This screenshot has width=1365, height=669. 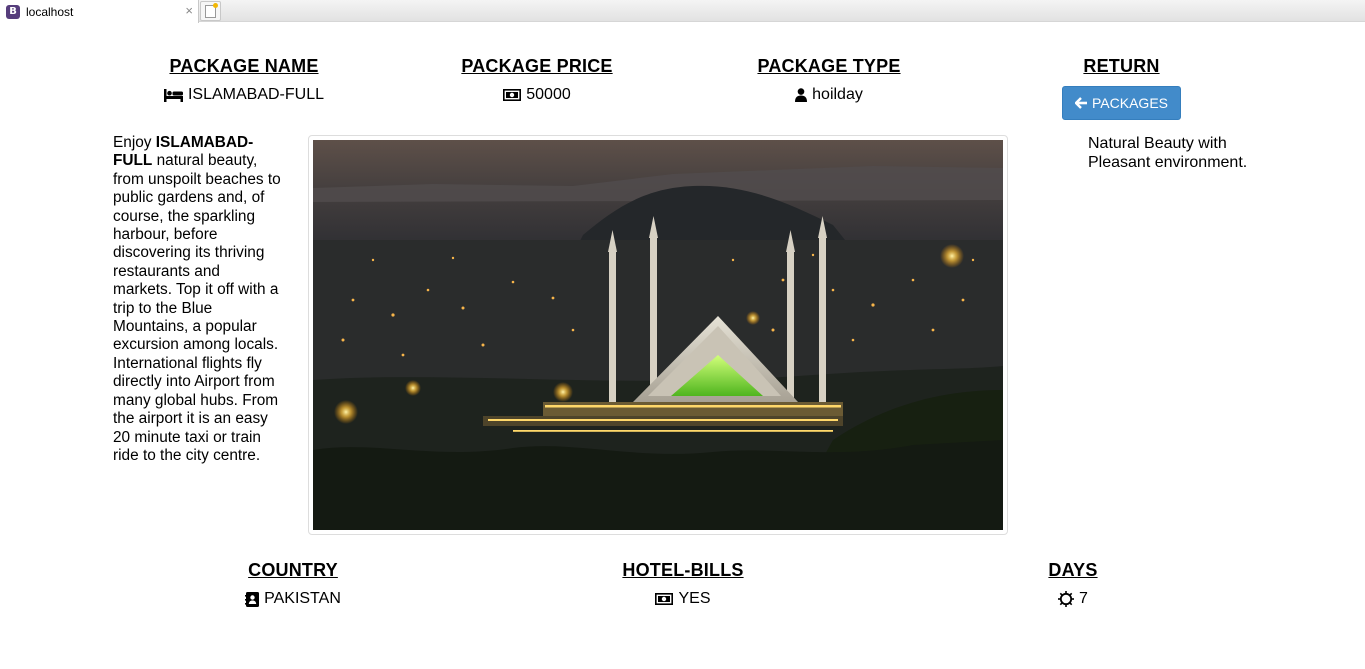 I want to click on country-heading: COUNTRY, so click(x=293, y=570).